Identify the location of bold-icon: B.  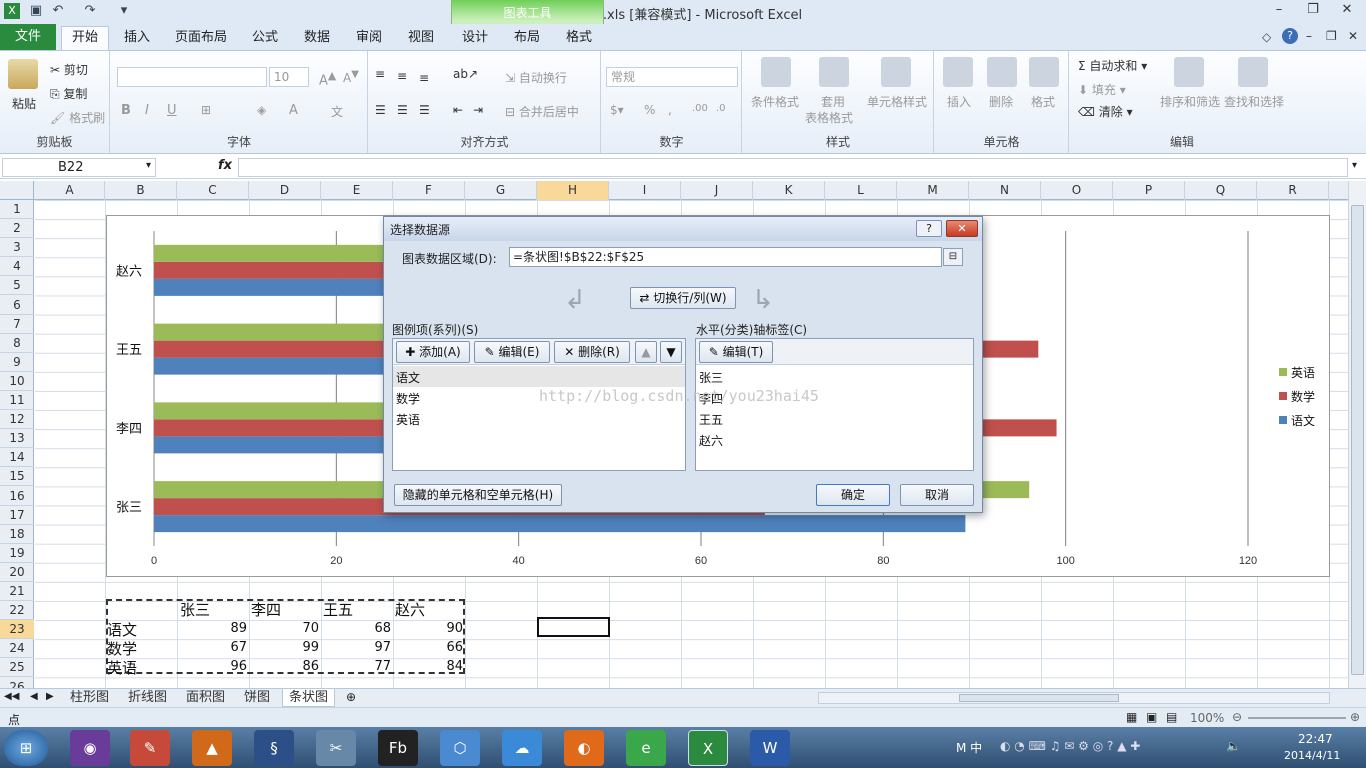
(126, 110).